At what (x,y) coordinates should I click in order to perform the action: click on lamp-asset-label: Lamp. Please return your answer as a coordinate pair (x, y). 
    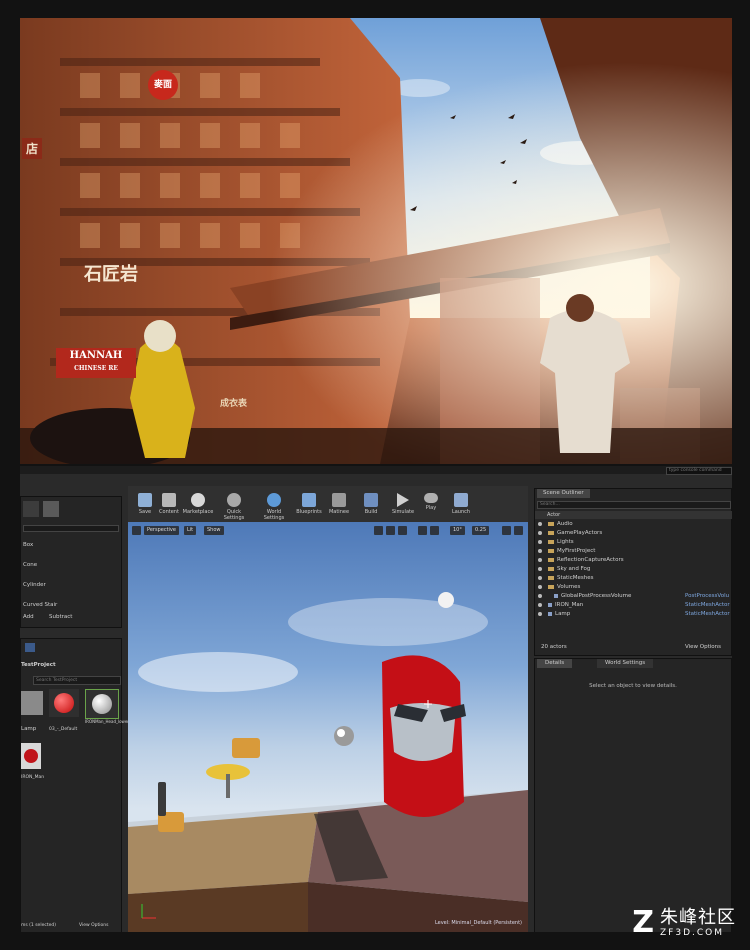
    Looking at the image, I should click on (29, 729).